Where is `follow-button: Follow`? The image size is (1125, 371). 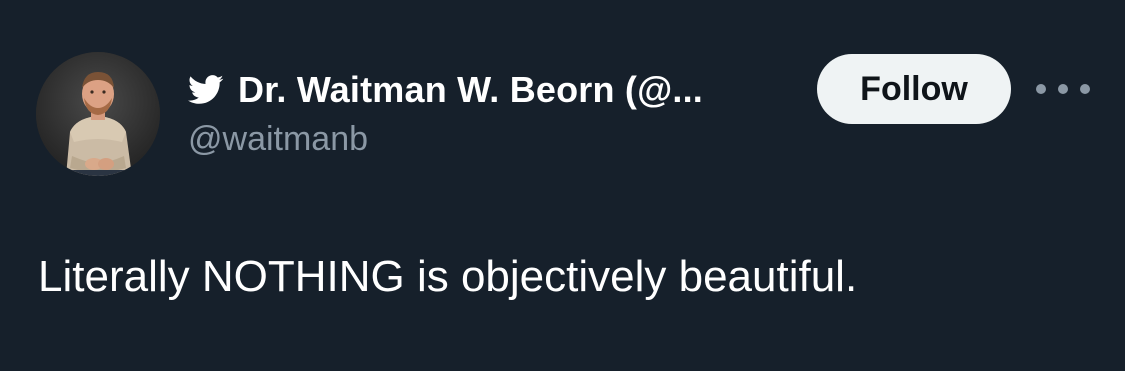
follow-button: Follow is located at coordinates (914, 89).